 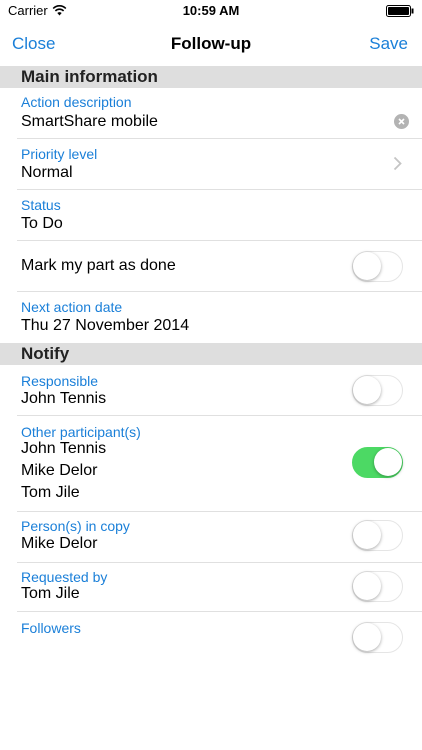 I want to click on action-description-row: Action description SmartShare mobile, so click(x=211, y=113).